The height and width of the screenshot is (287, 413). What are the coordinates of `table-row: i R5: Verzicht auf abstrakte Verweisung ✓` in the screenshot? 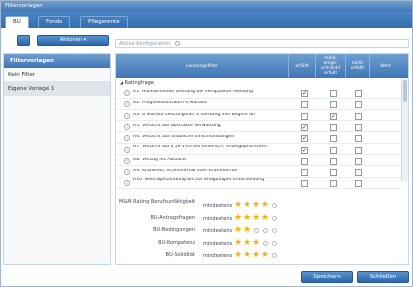 It's located at (258, 127).